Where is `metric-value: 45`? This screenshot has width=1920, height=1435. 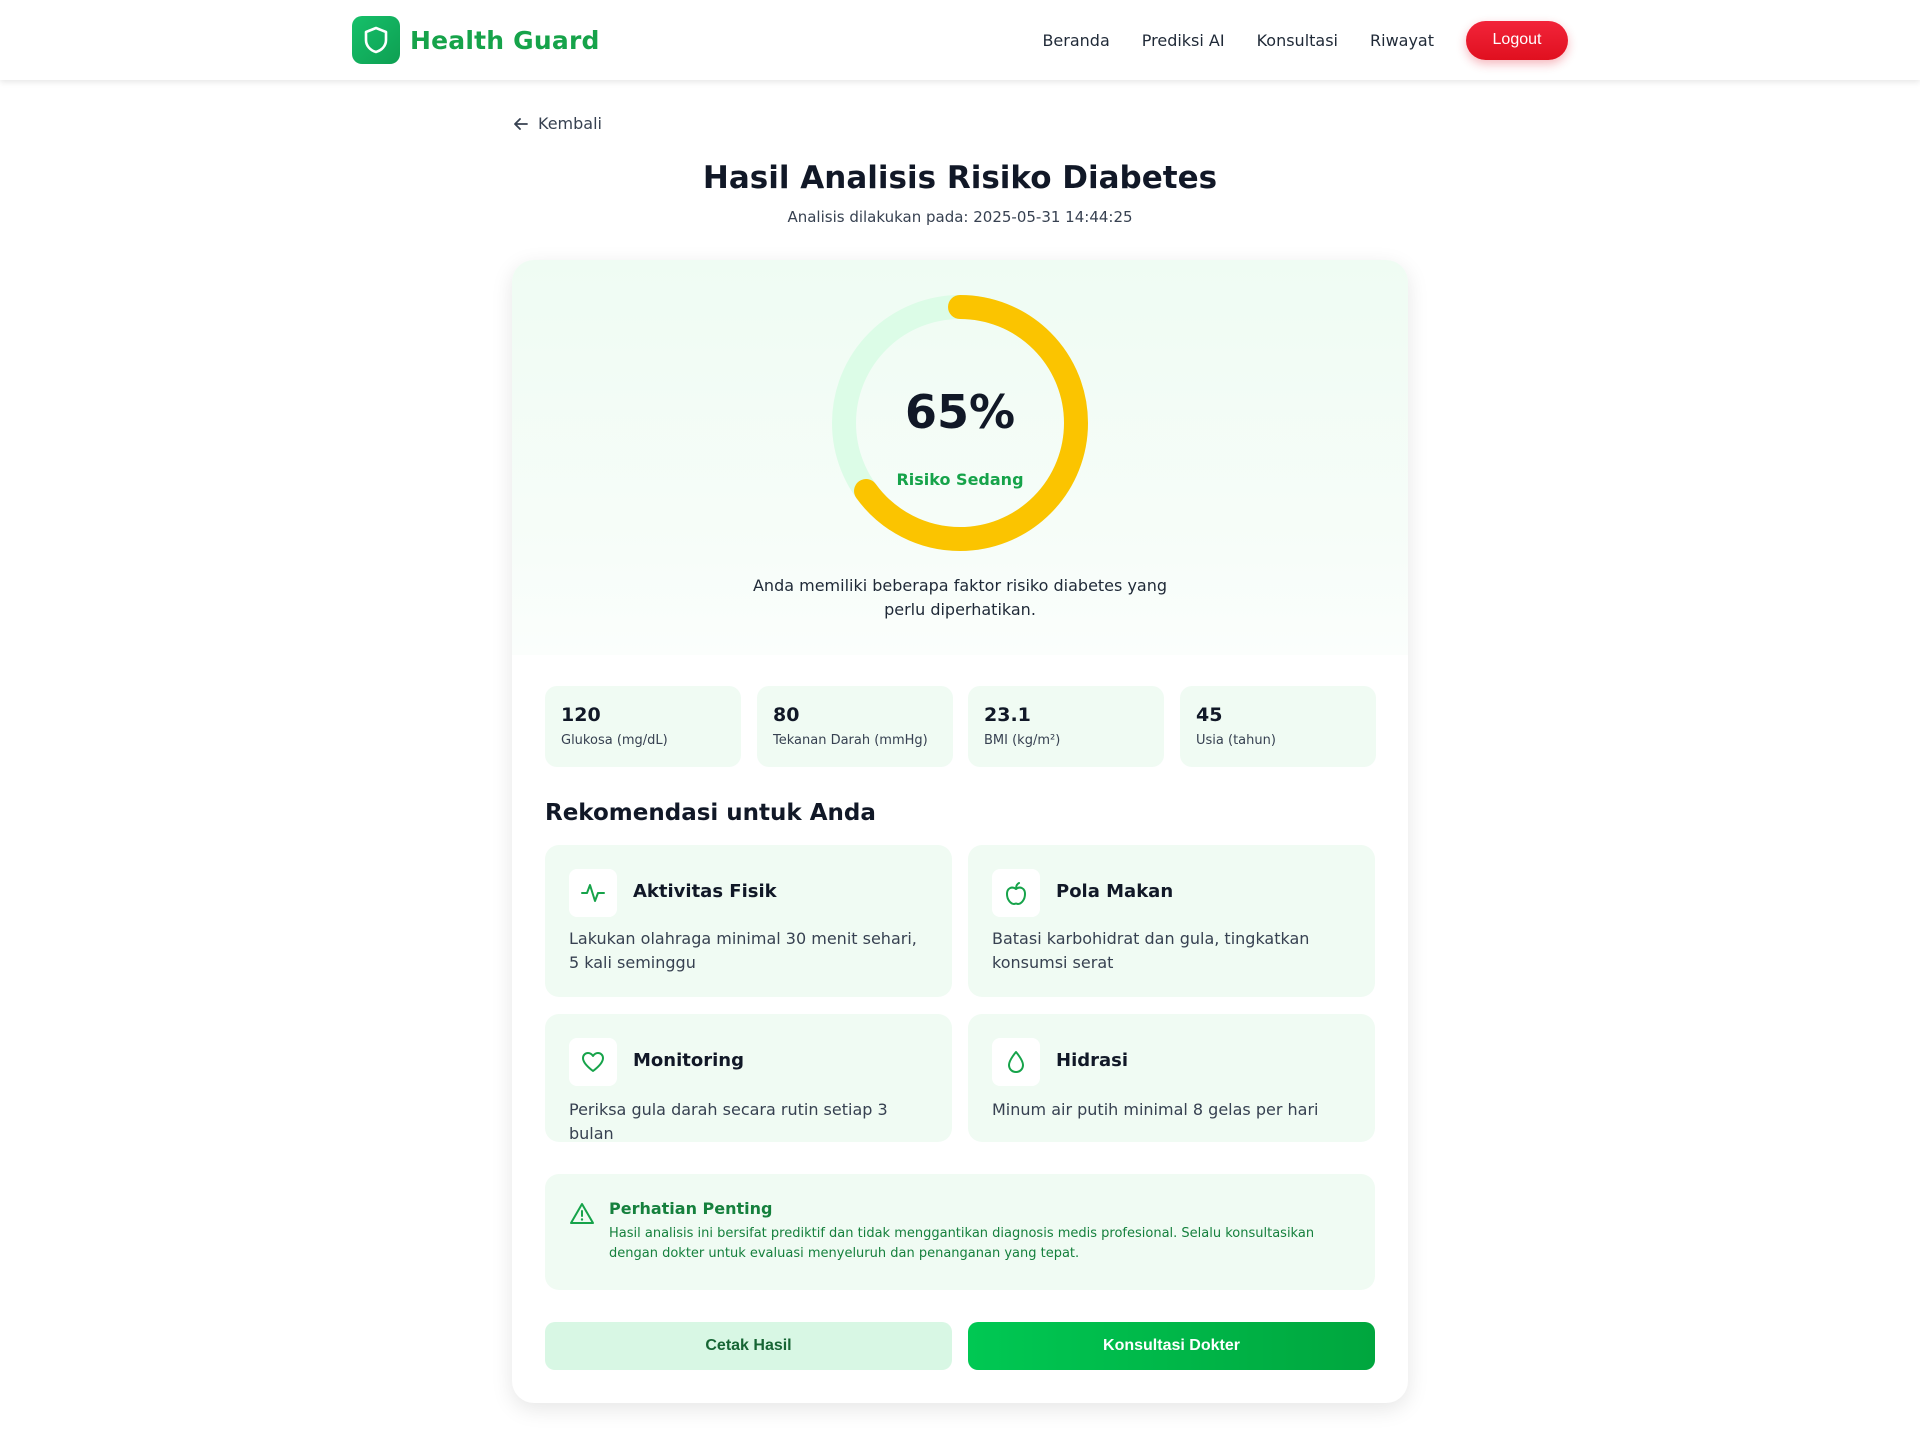
metric-value: 45 is located at coordinates (1209, 715).